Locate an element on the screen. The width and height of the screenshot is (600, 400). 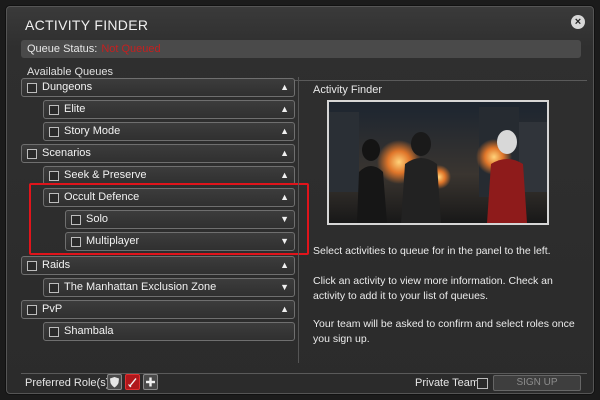
plus-icon is located at coordinates (150, 382).